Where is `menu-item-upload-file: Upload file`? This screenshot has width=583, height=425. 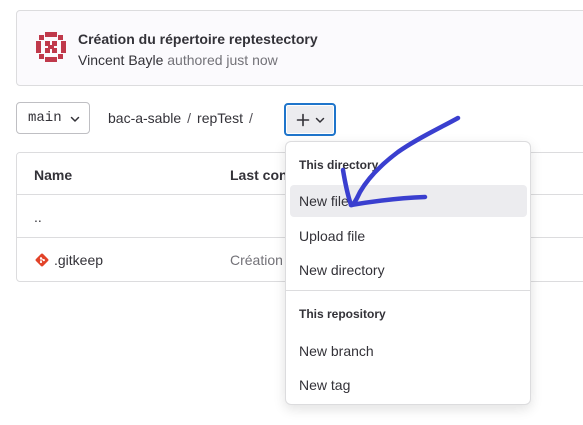
menu-item-upload-file: Upload file is located at coordinates (408, 236).